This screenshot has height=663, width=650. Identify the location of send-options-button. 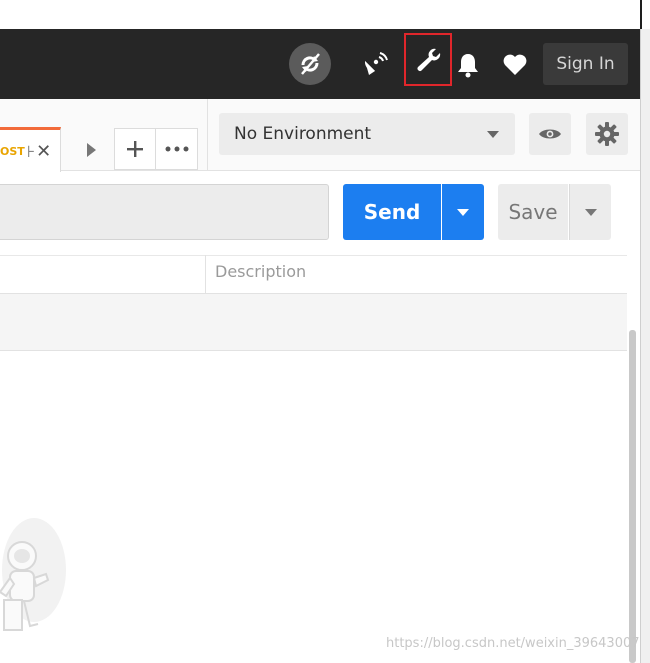
(463, 212).